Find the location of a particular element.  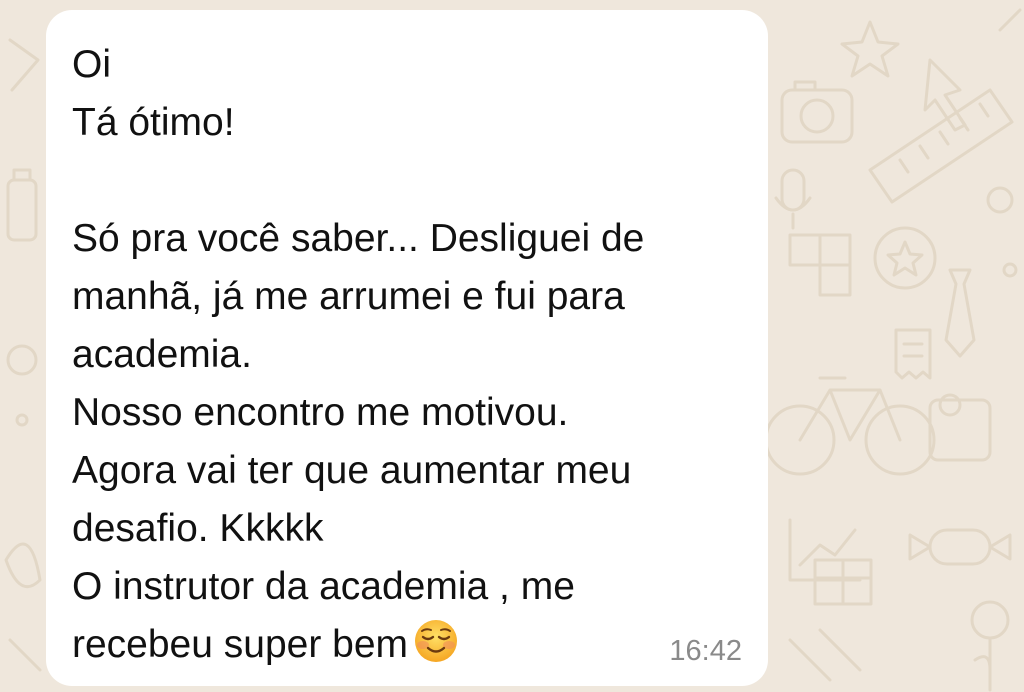

doodle-camera-icon is located at coordinates (817, 112).